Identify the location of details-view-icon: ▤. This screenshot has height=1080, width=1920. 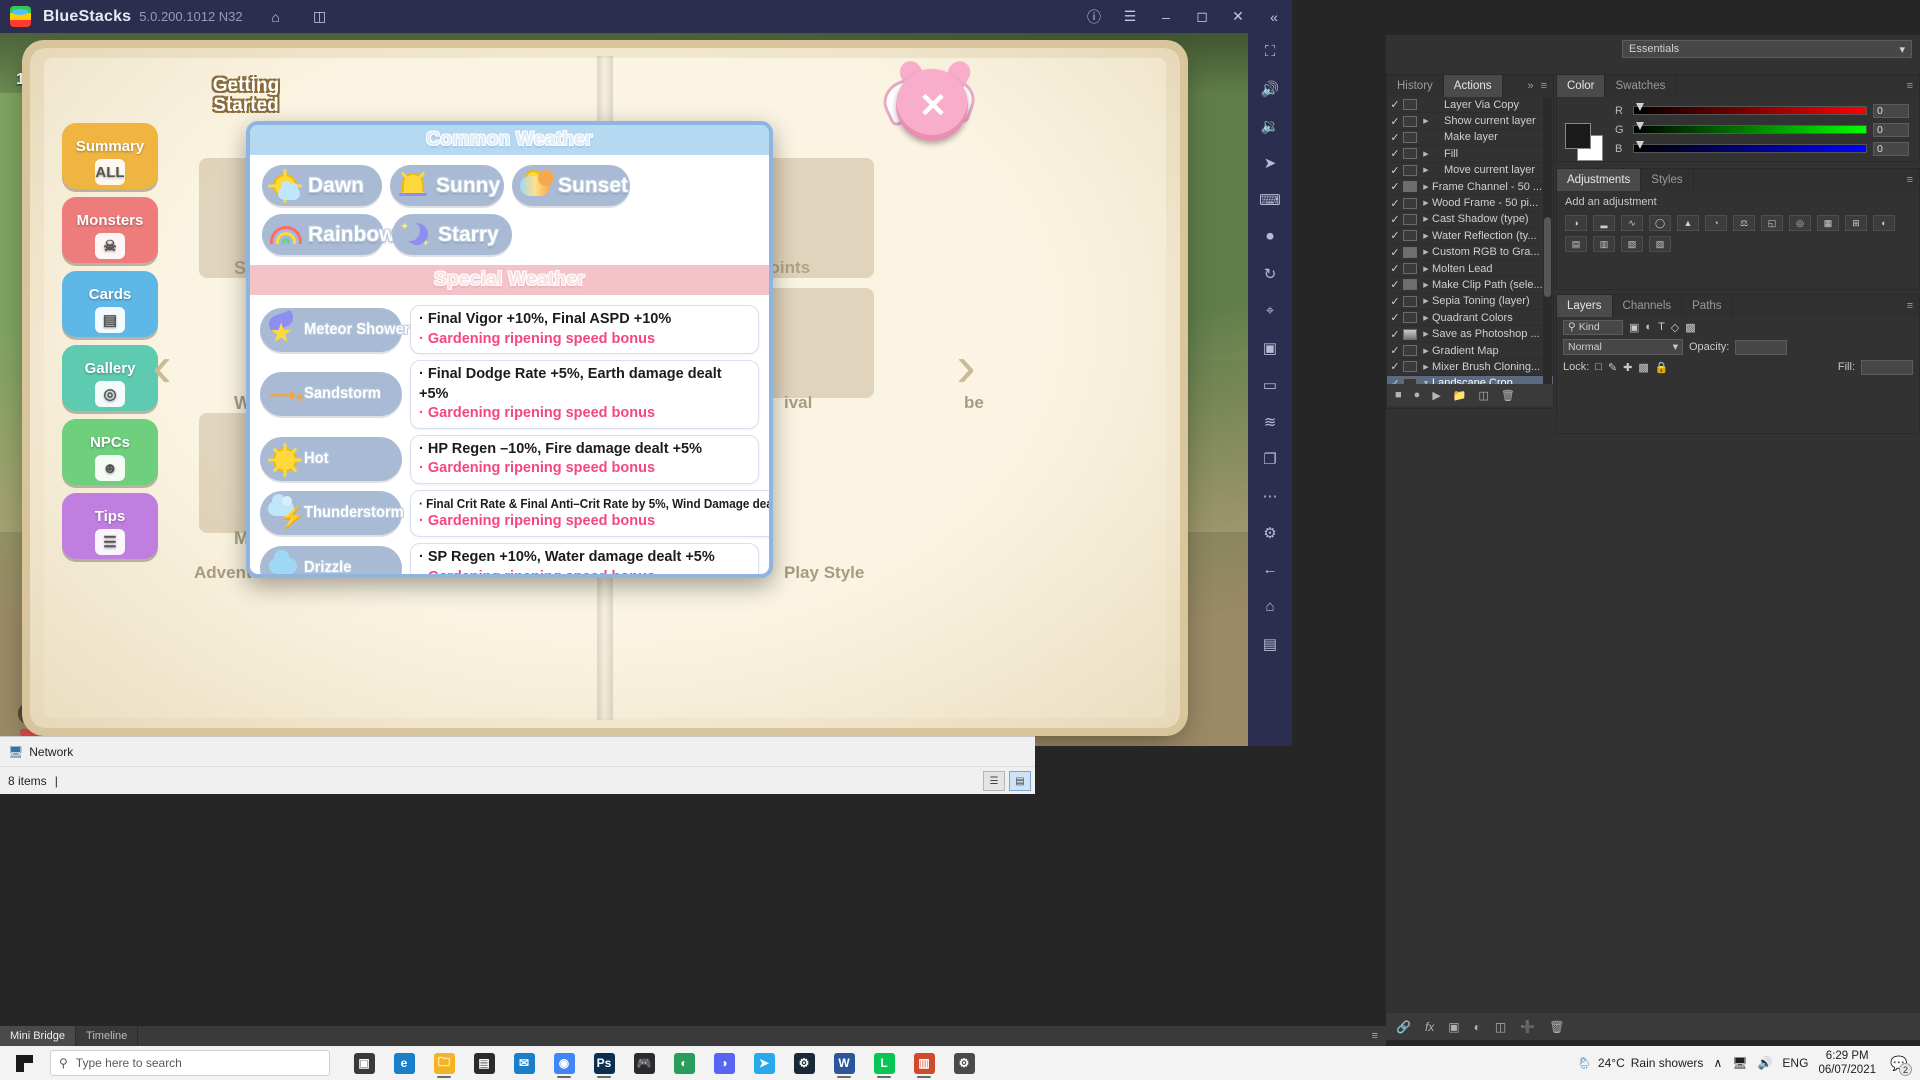
(1020, 781).